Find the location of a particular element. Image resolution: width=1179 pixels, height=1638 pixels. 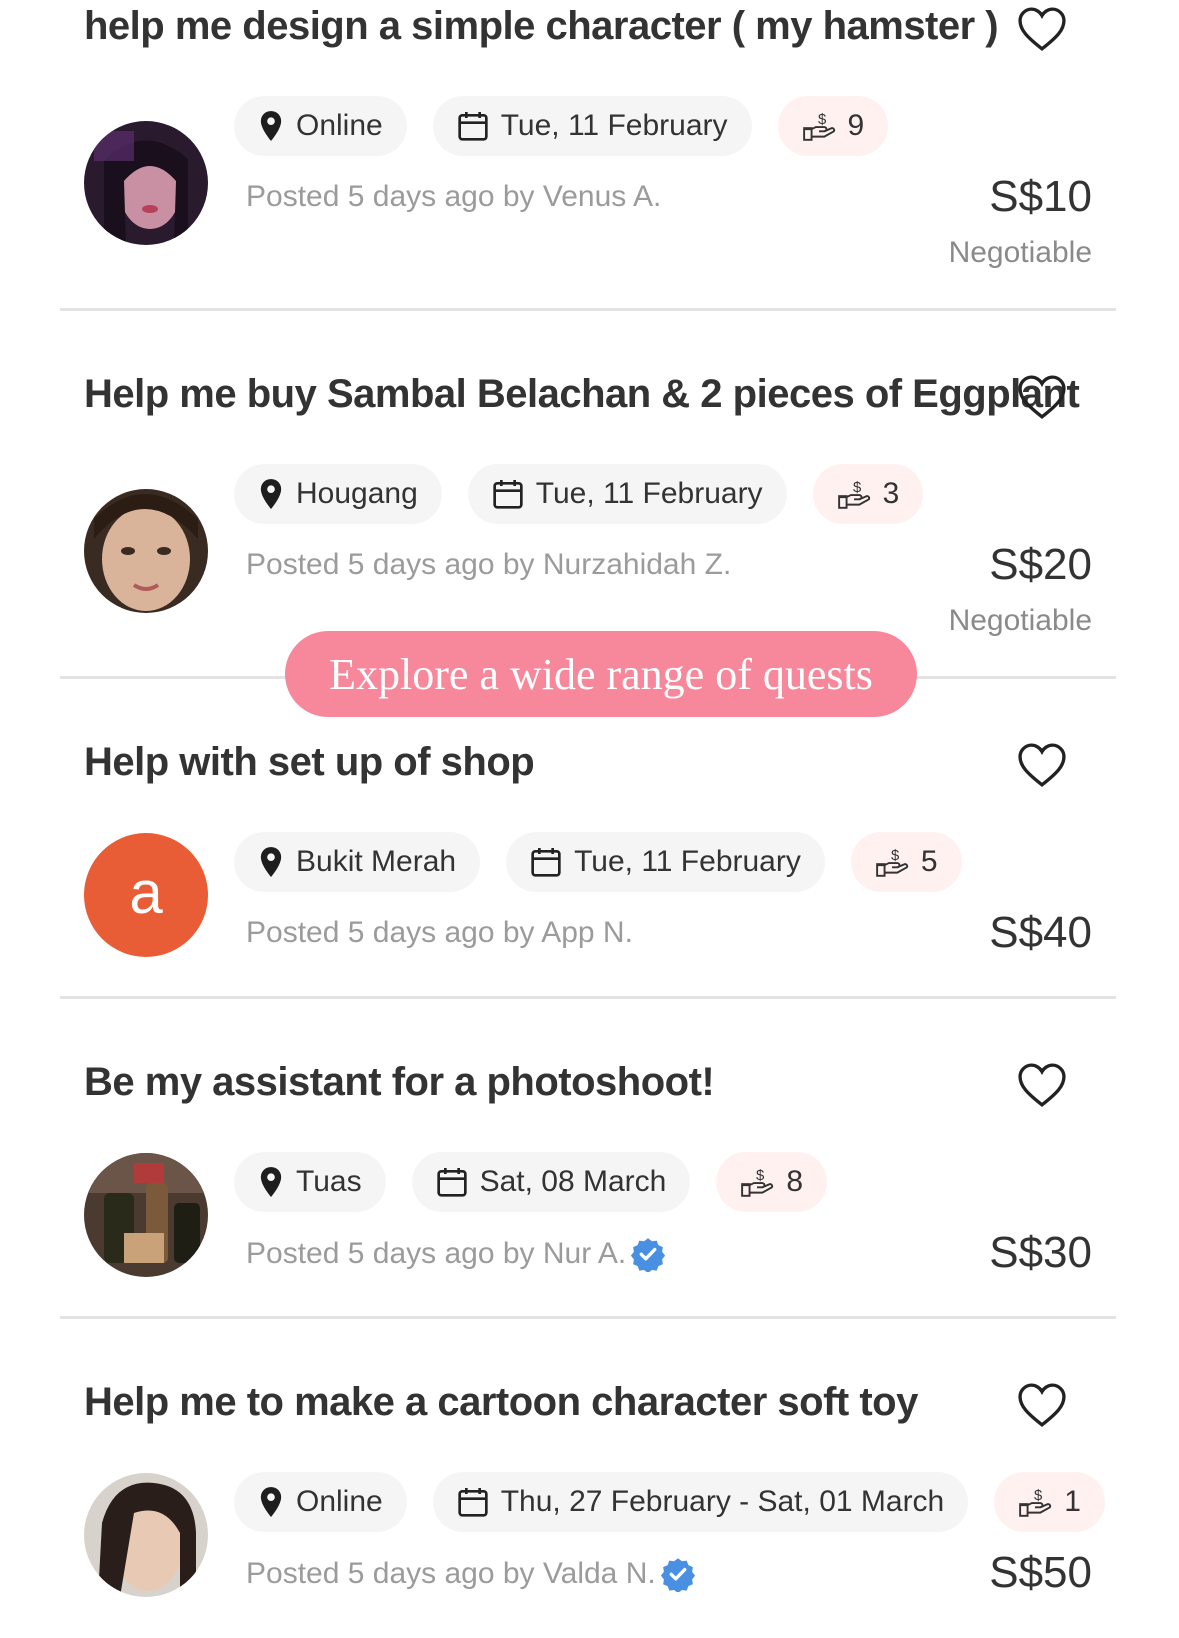

offers-chip: $ 3 is located at coordinates (868, 494).